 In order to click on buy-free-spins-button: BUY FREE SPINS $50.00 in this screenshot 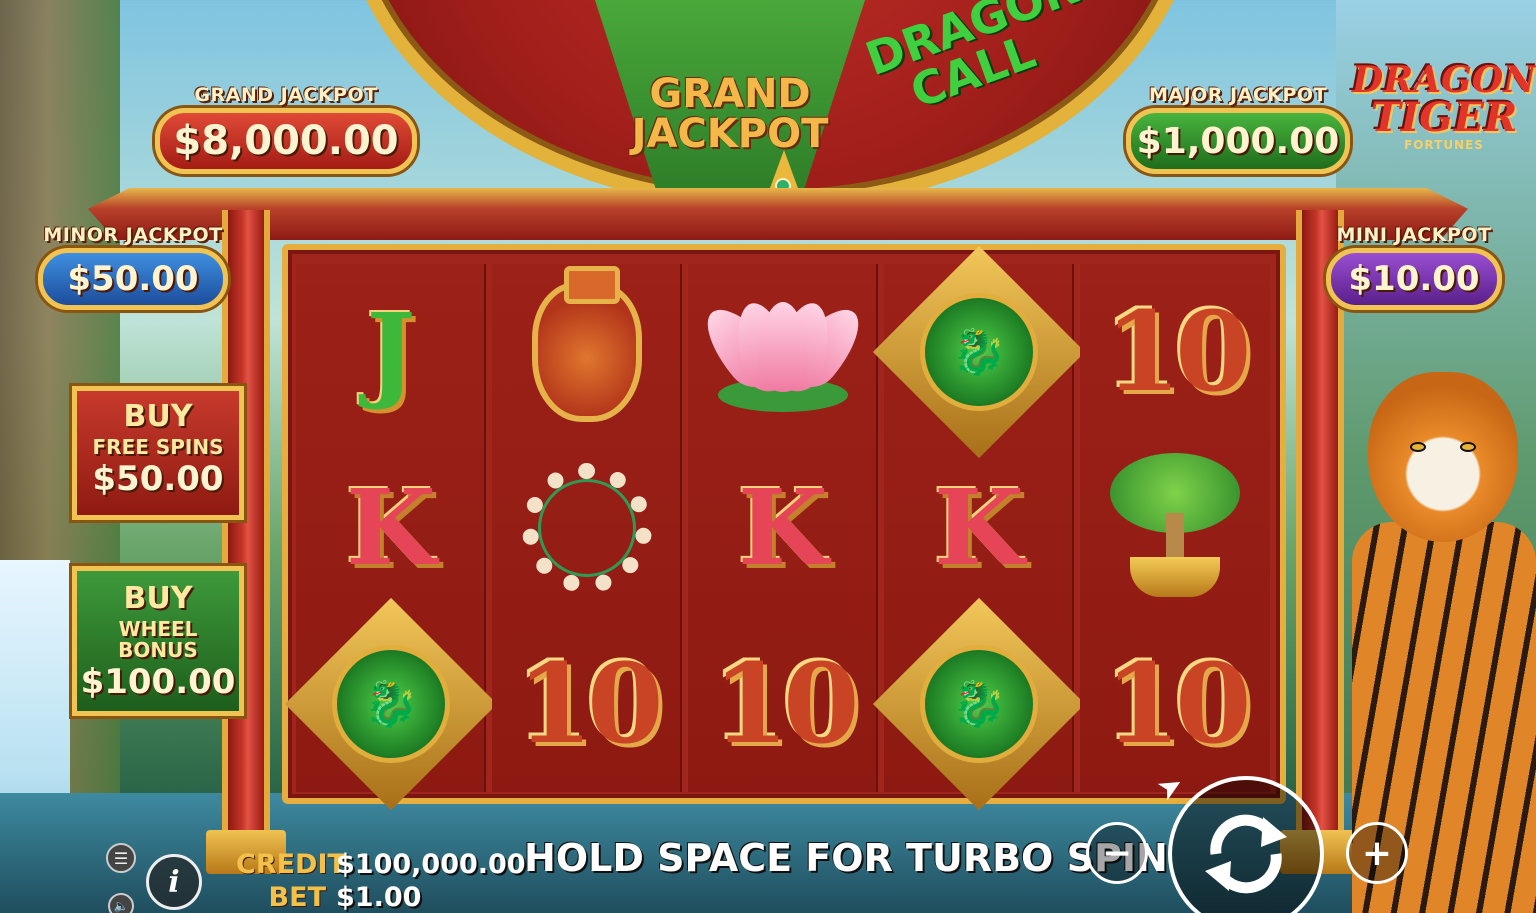, I will do `click(158, 453)`.